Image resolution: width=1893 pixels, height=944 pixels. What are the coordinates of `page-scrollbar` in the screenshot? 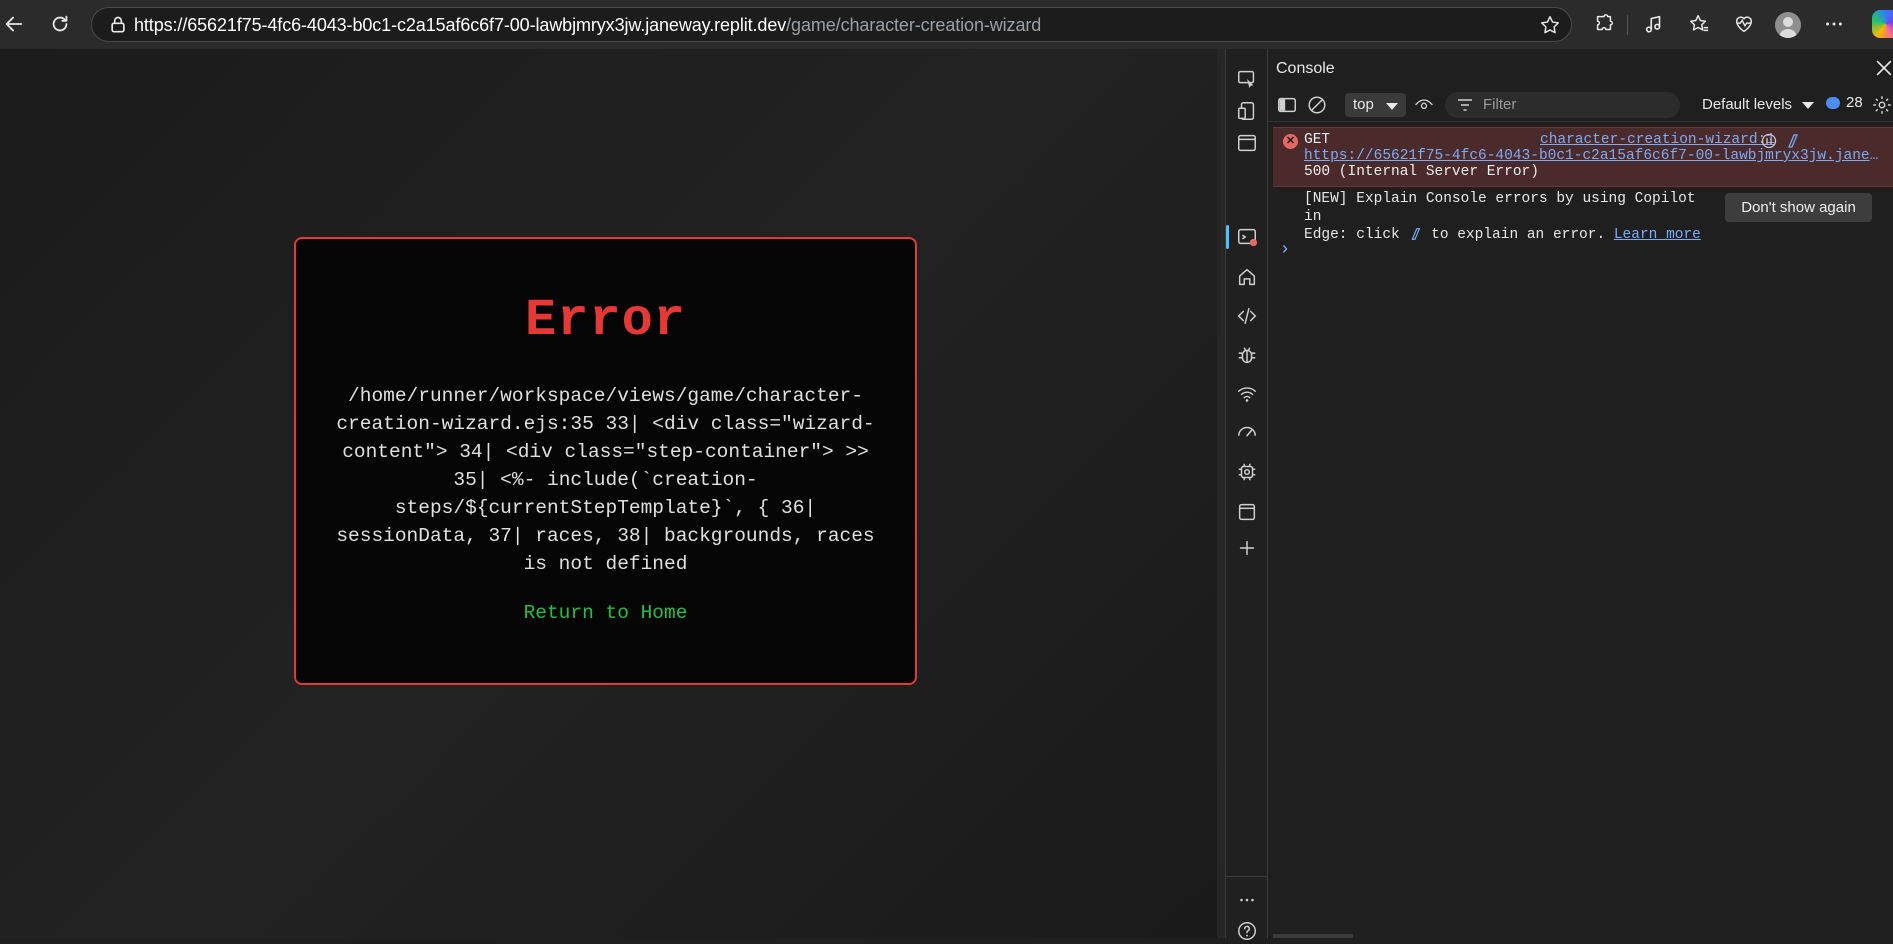 It's located at (1221, 493).